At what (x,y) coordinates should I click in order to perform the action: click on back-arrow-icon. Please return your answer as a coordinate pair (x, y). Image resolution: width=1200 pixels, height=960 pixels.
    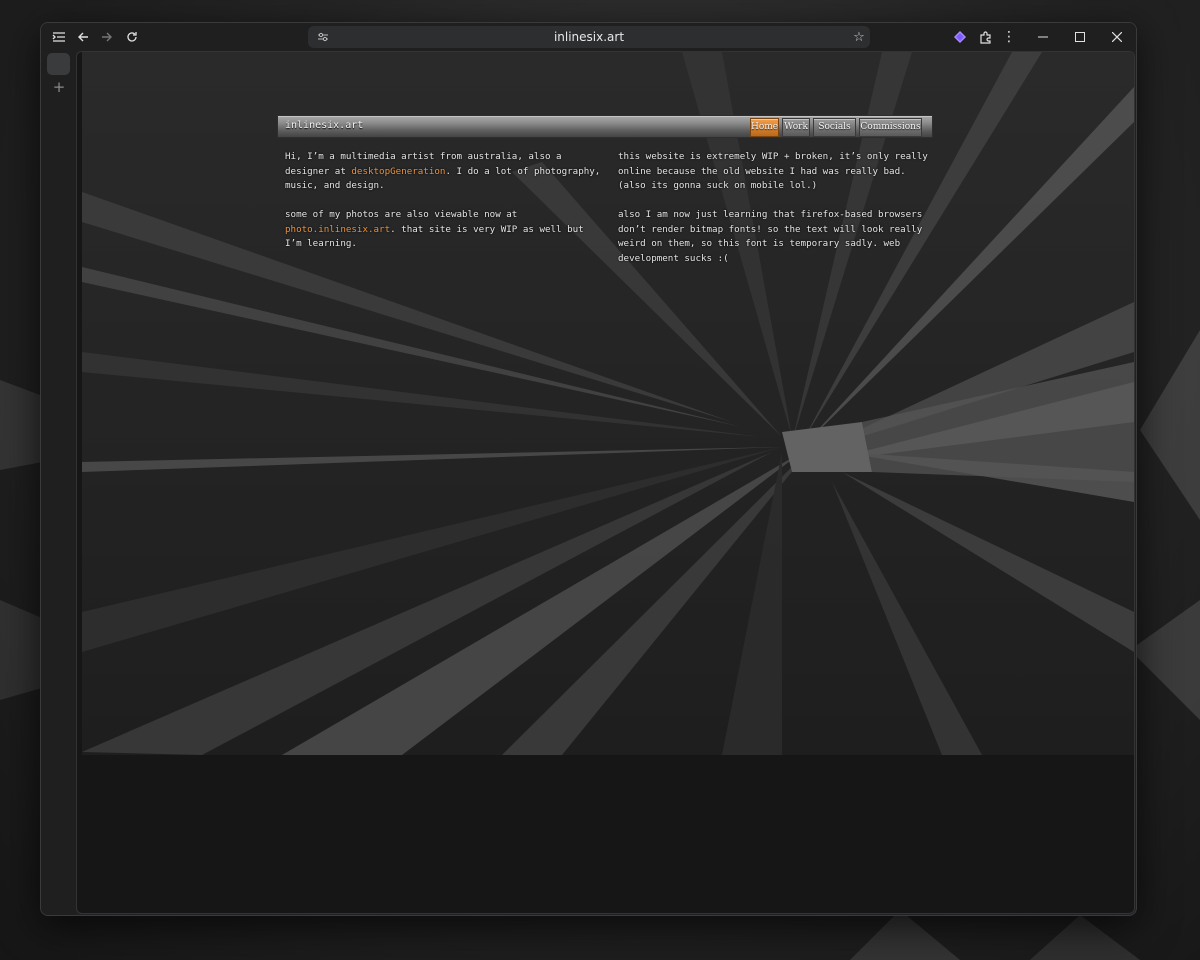
    Looking at the image, I should click on (83, 37).